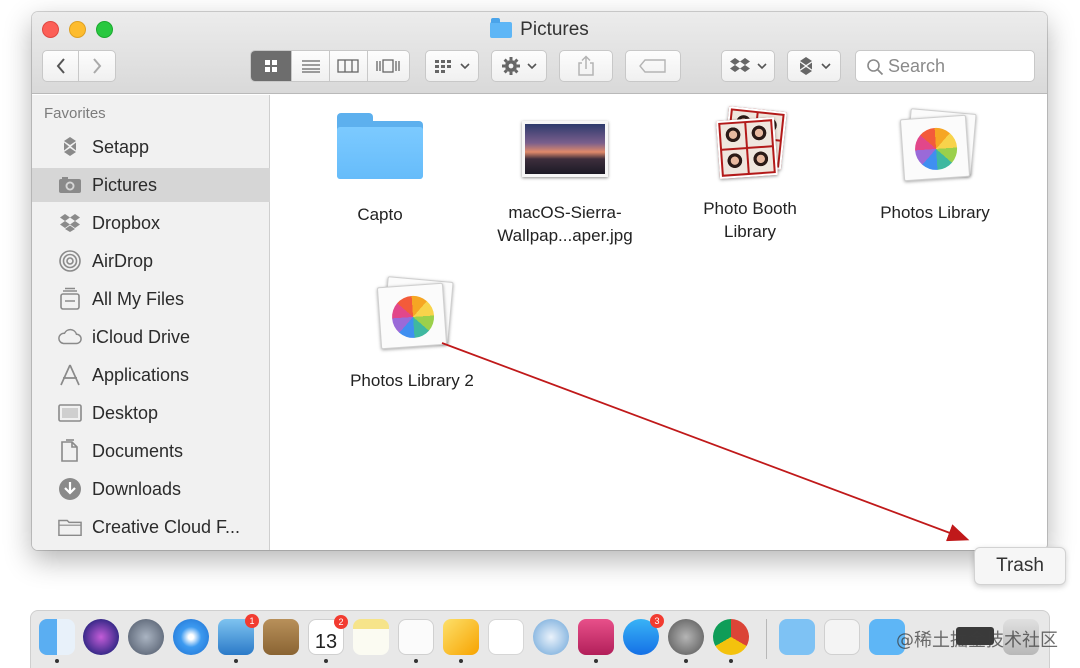 The height and width of the screenshot is (668, 1080). What do you see at coordinates (657, 621) in the screenshot?
I see `appstore-badge: 3` at bounding box center [657, 621].